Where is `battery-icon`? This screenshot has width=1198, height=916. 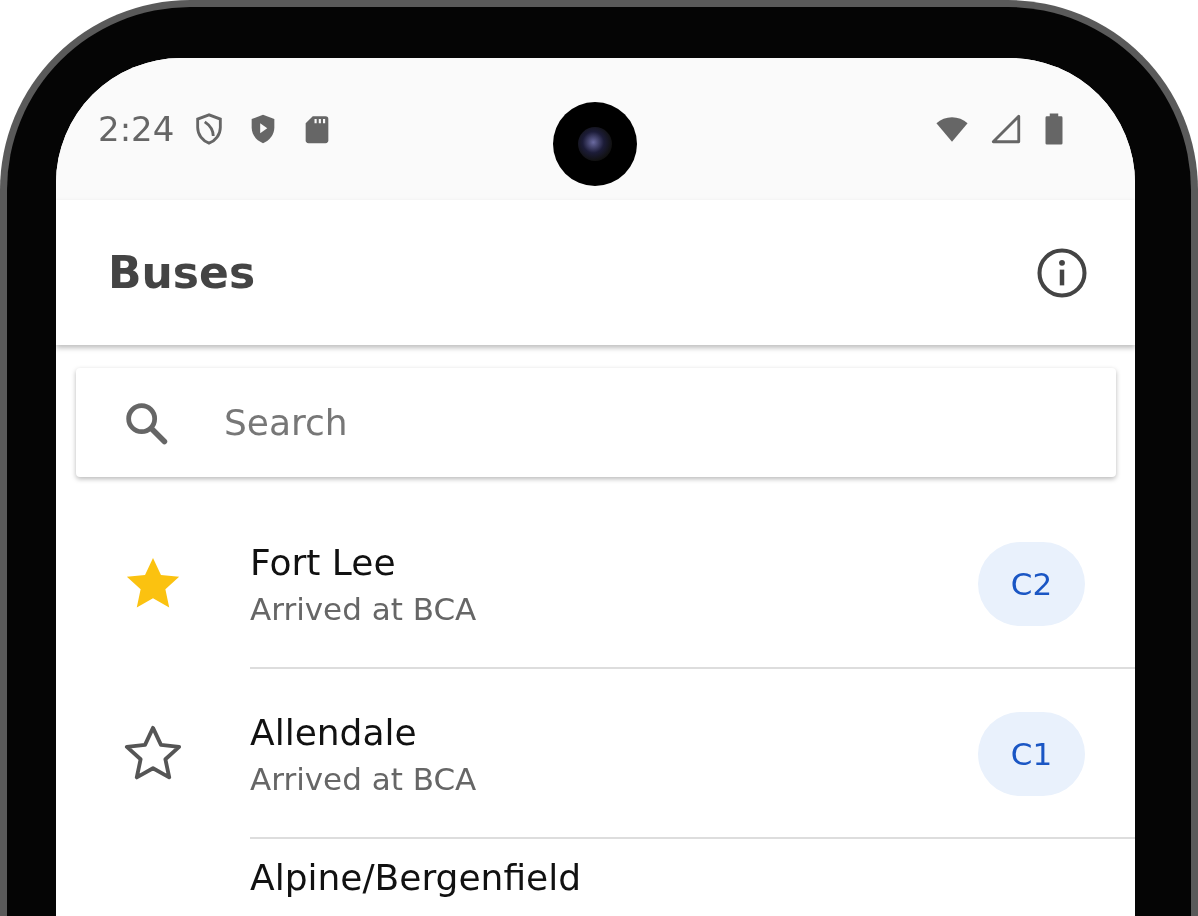
battery-icon is located at coordinates (1054, 129).